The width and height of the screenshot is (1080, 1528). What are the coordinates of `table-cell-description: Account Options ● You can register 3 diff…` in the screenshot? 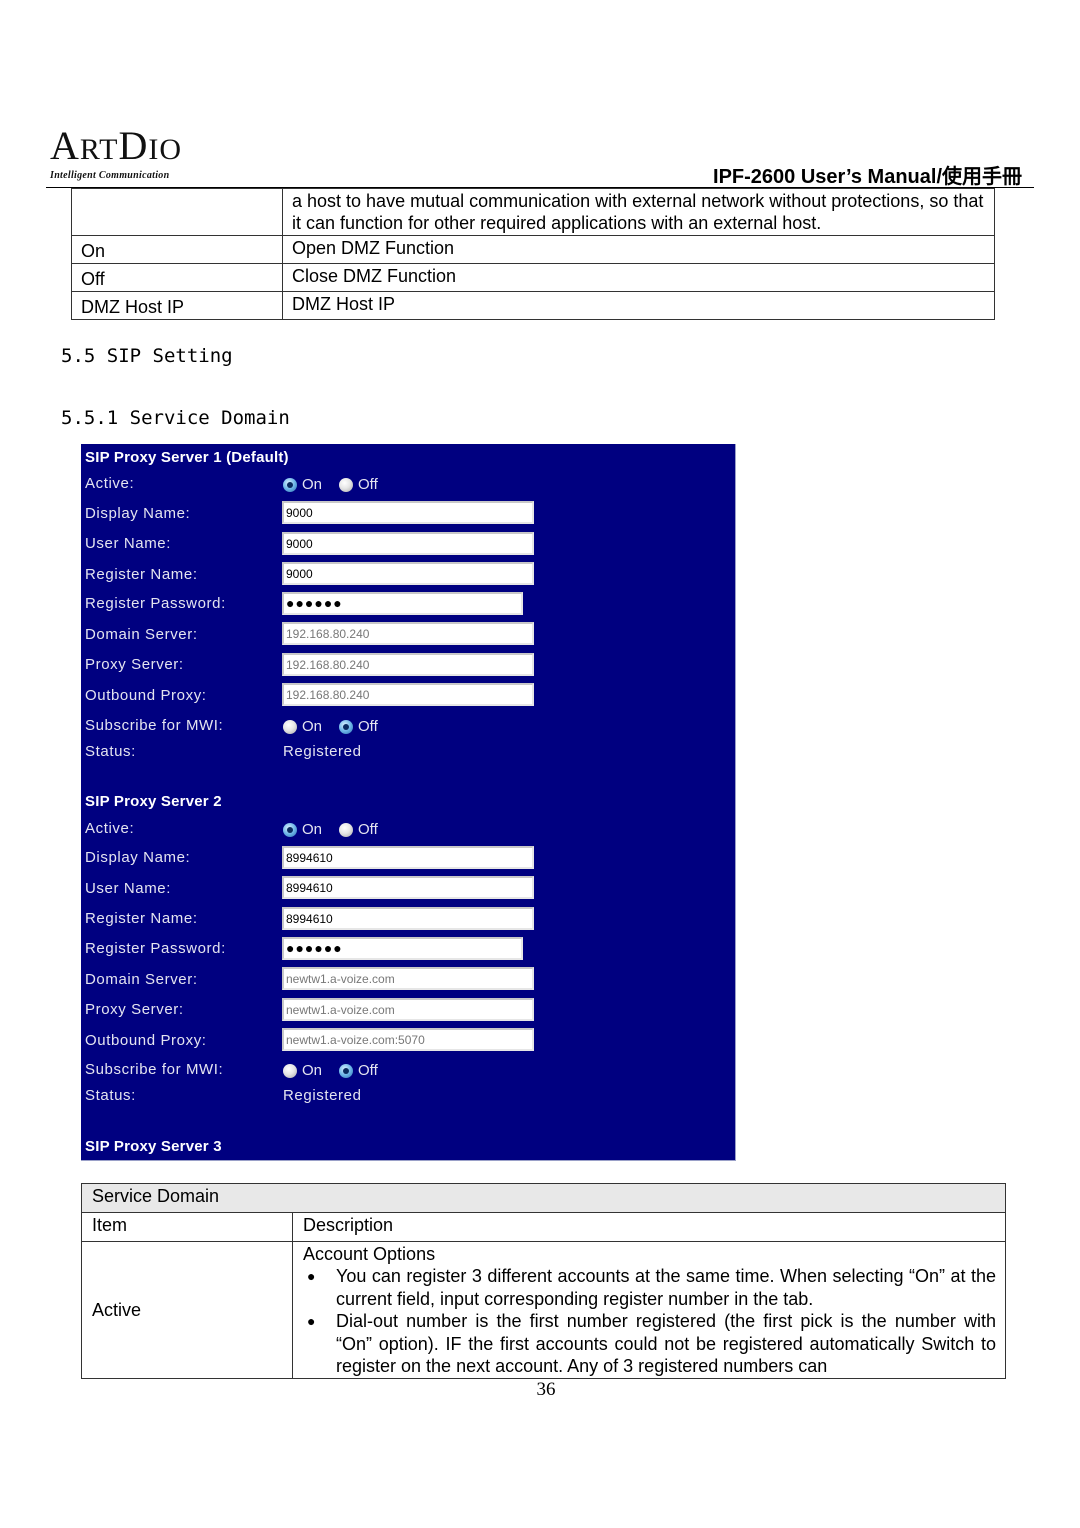 It's located at (649, 1310).